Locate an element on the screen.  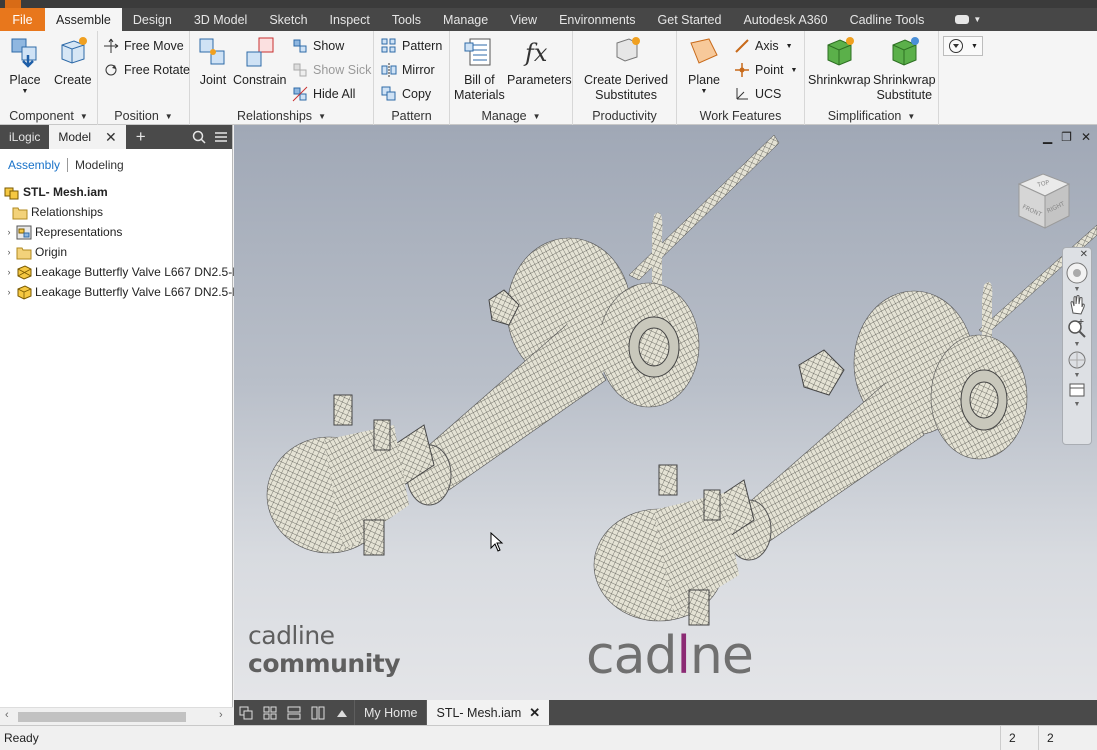
look-at-icon is located at coordinates (1077, 390).